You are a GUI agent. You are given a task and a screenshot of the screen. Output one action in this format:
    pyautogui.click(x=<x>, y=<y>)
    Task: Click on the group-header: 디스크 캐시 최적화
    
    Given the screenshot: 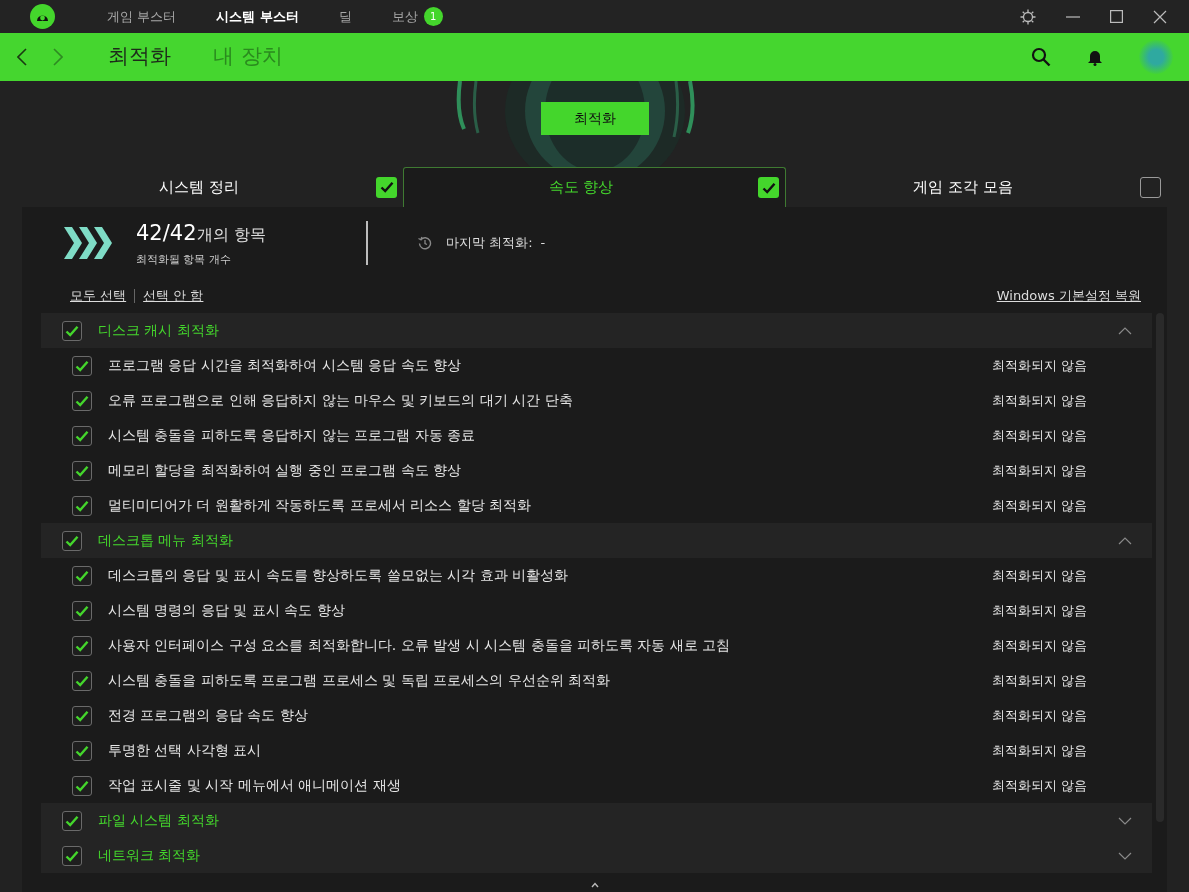 What is the action you would take?
    pyautogui.click(x=596, y=330)
    